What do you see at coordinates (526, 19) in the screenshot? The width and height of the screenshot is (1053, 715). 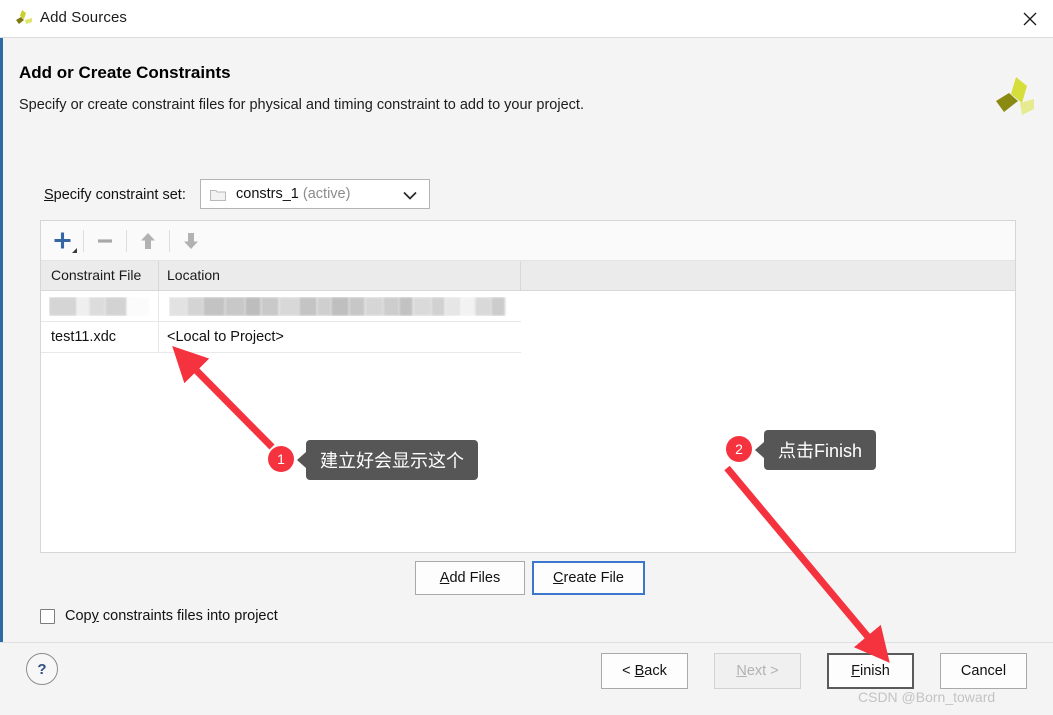 I see `title-bar: Add Sources` at bounding box center [526, 19].